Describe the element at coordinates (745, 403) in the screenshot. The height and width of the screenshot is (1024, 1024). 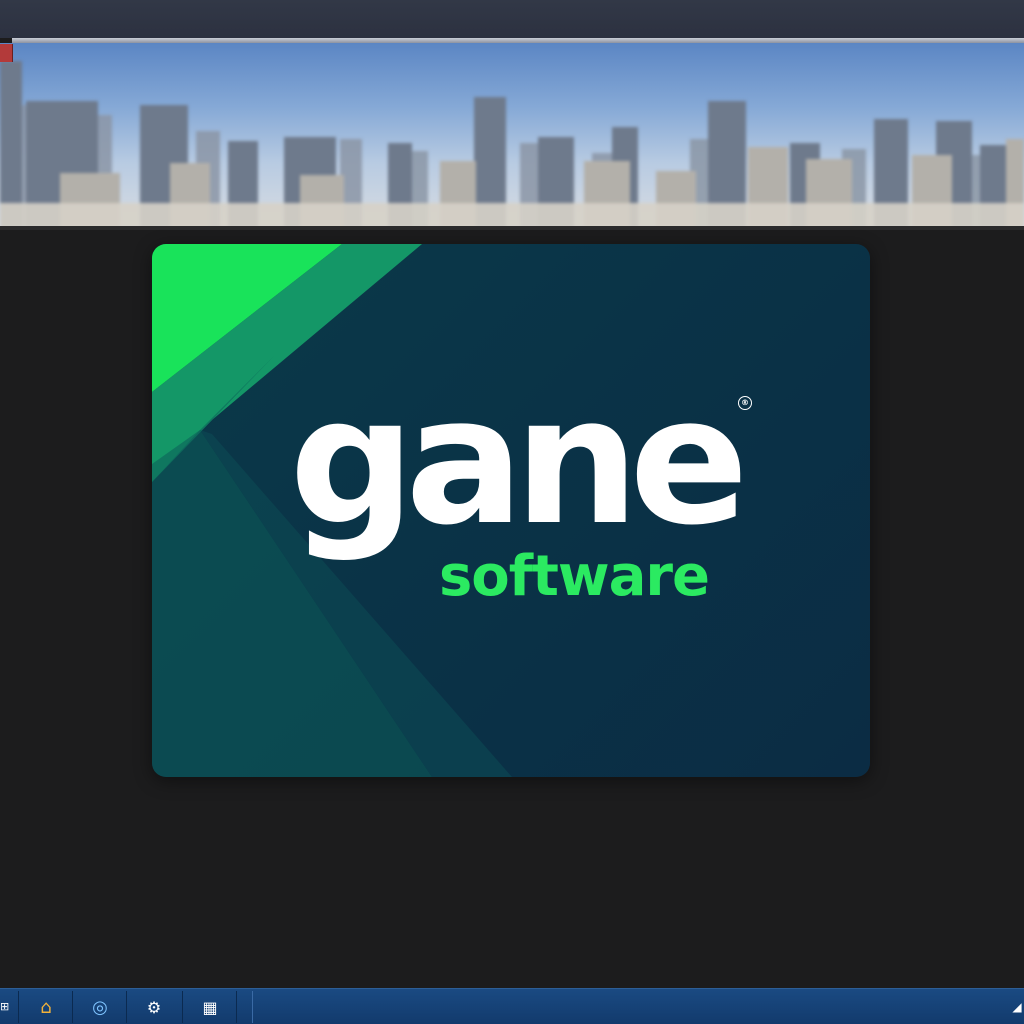
I see `registered-mark-icon: ®` at that location.